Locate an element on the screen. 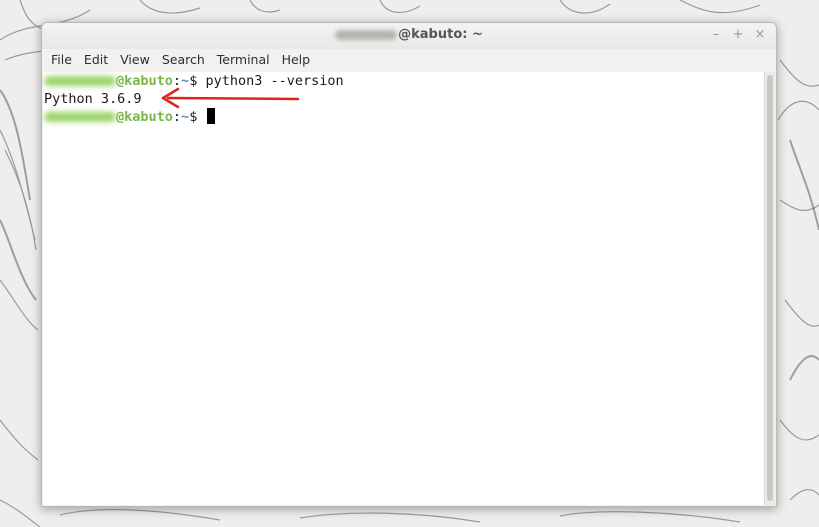  terminal-line-prompt: @kabuto:~$ is located at coordinates (130, 117).